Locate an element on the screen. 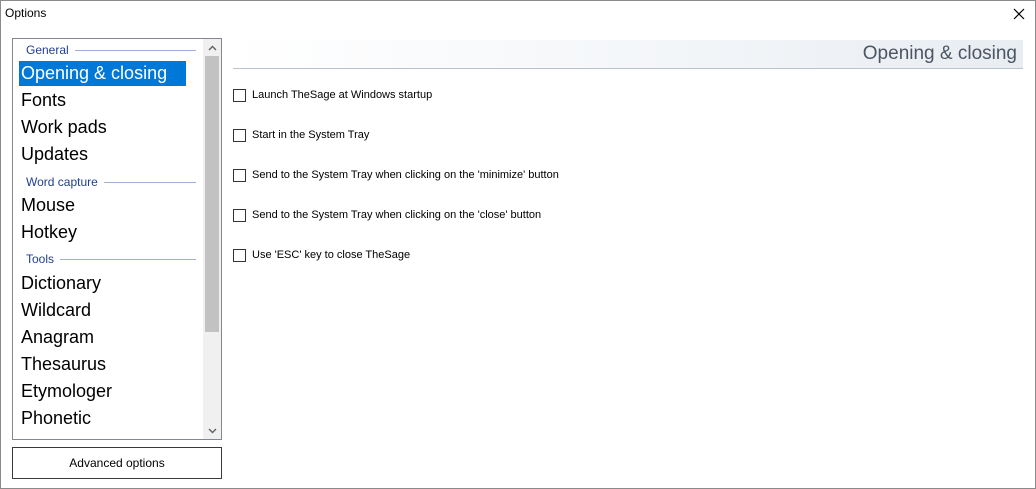  nav-item-thesaurus: Thesaurus is located at coordinates (102, 364).